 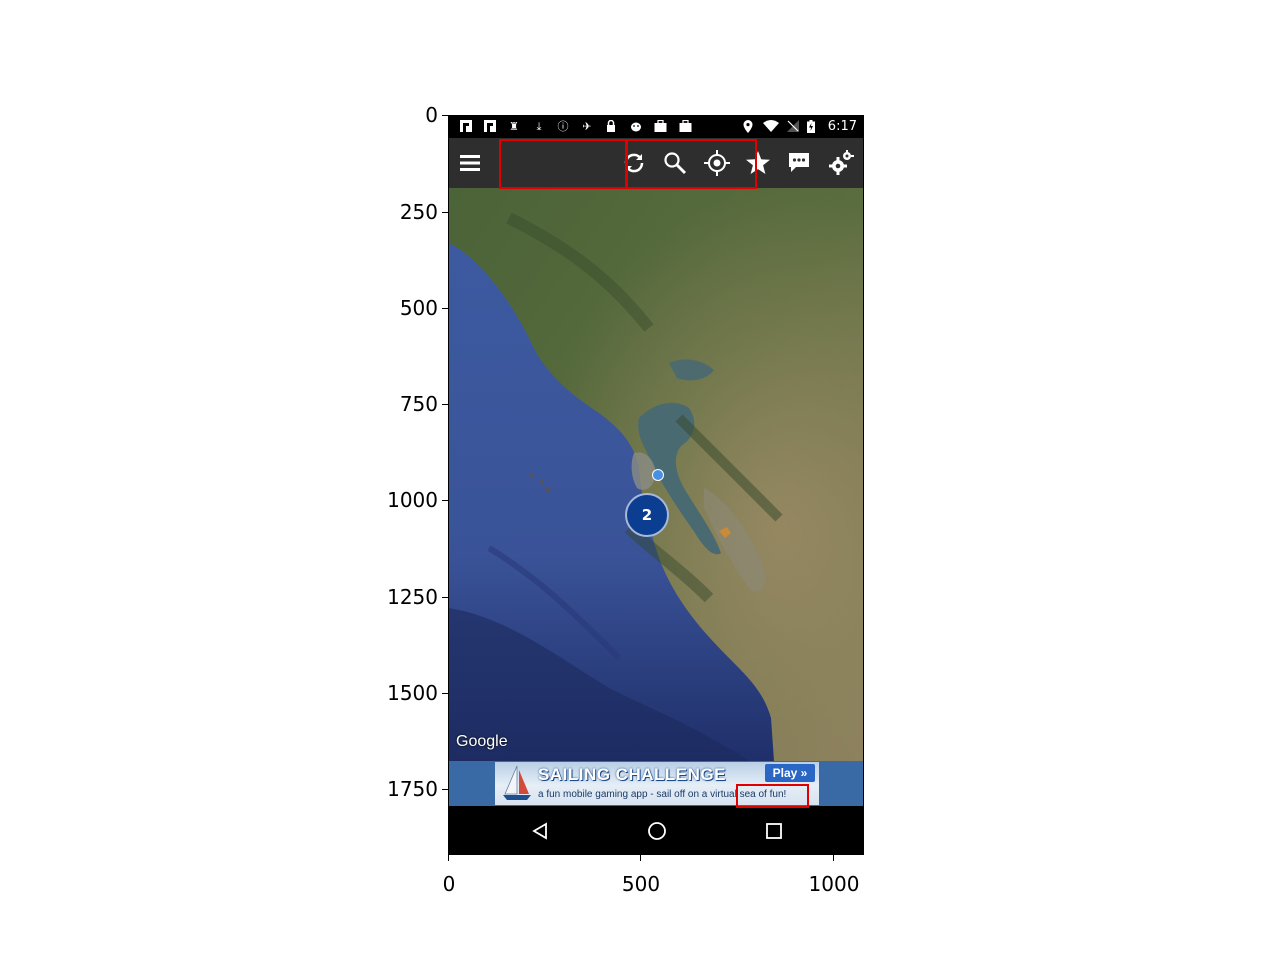 I want to click on menu-icon, so click(x=470, y=163).